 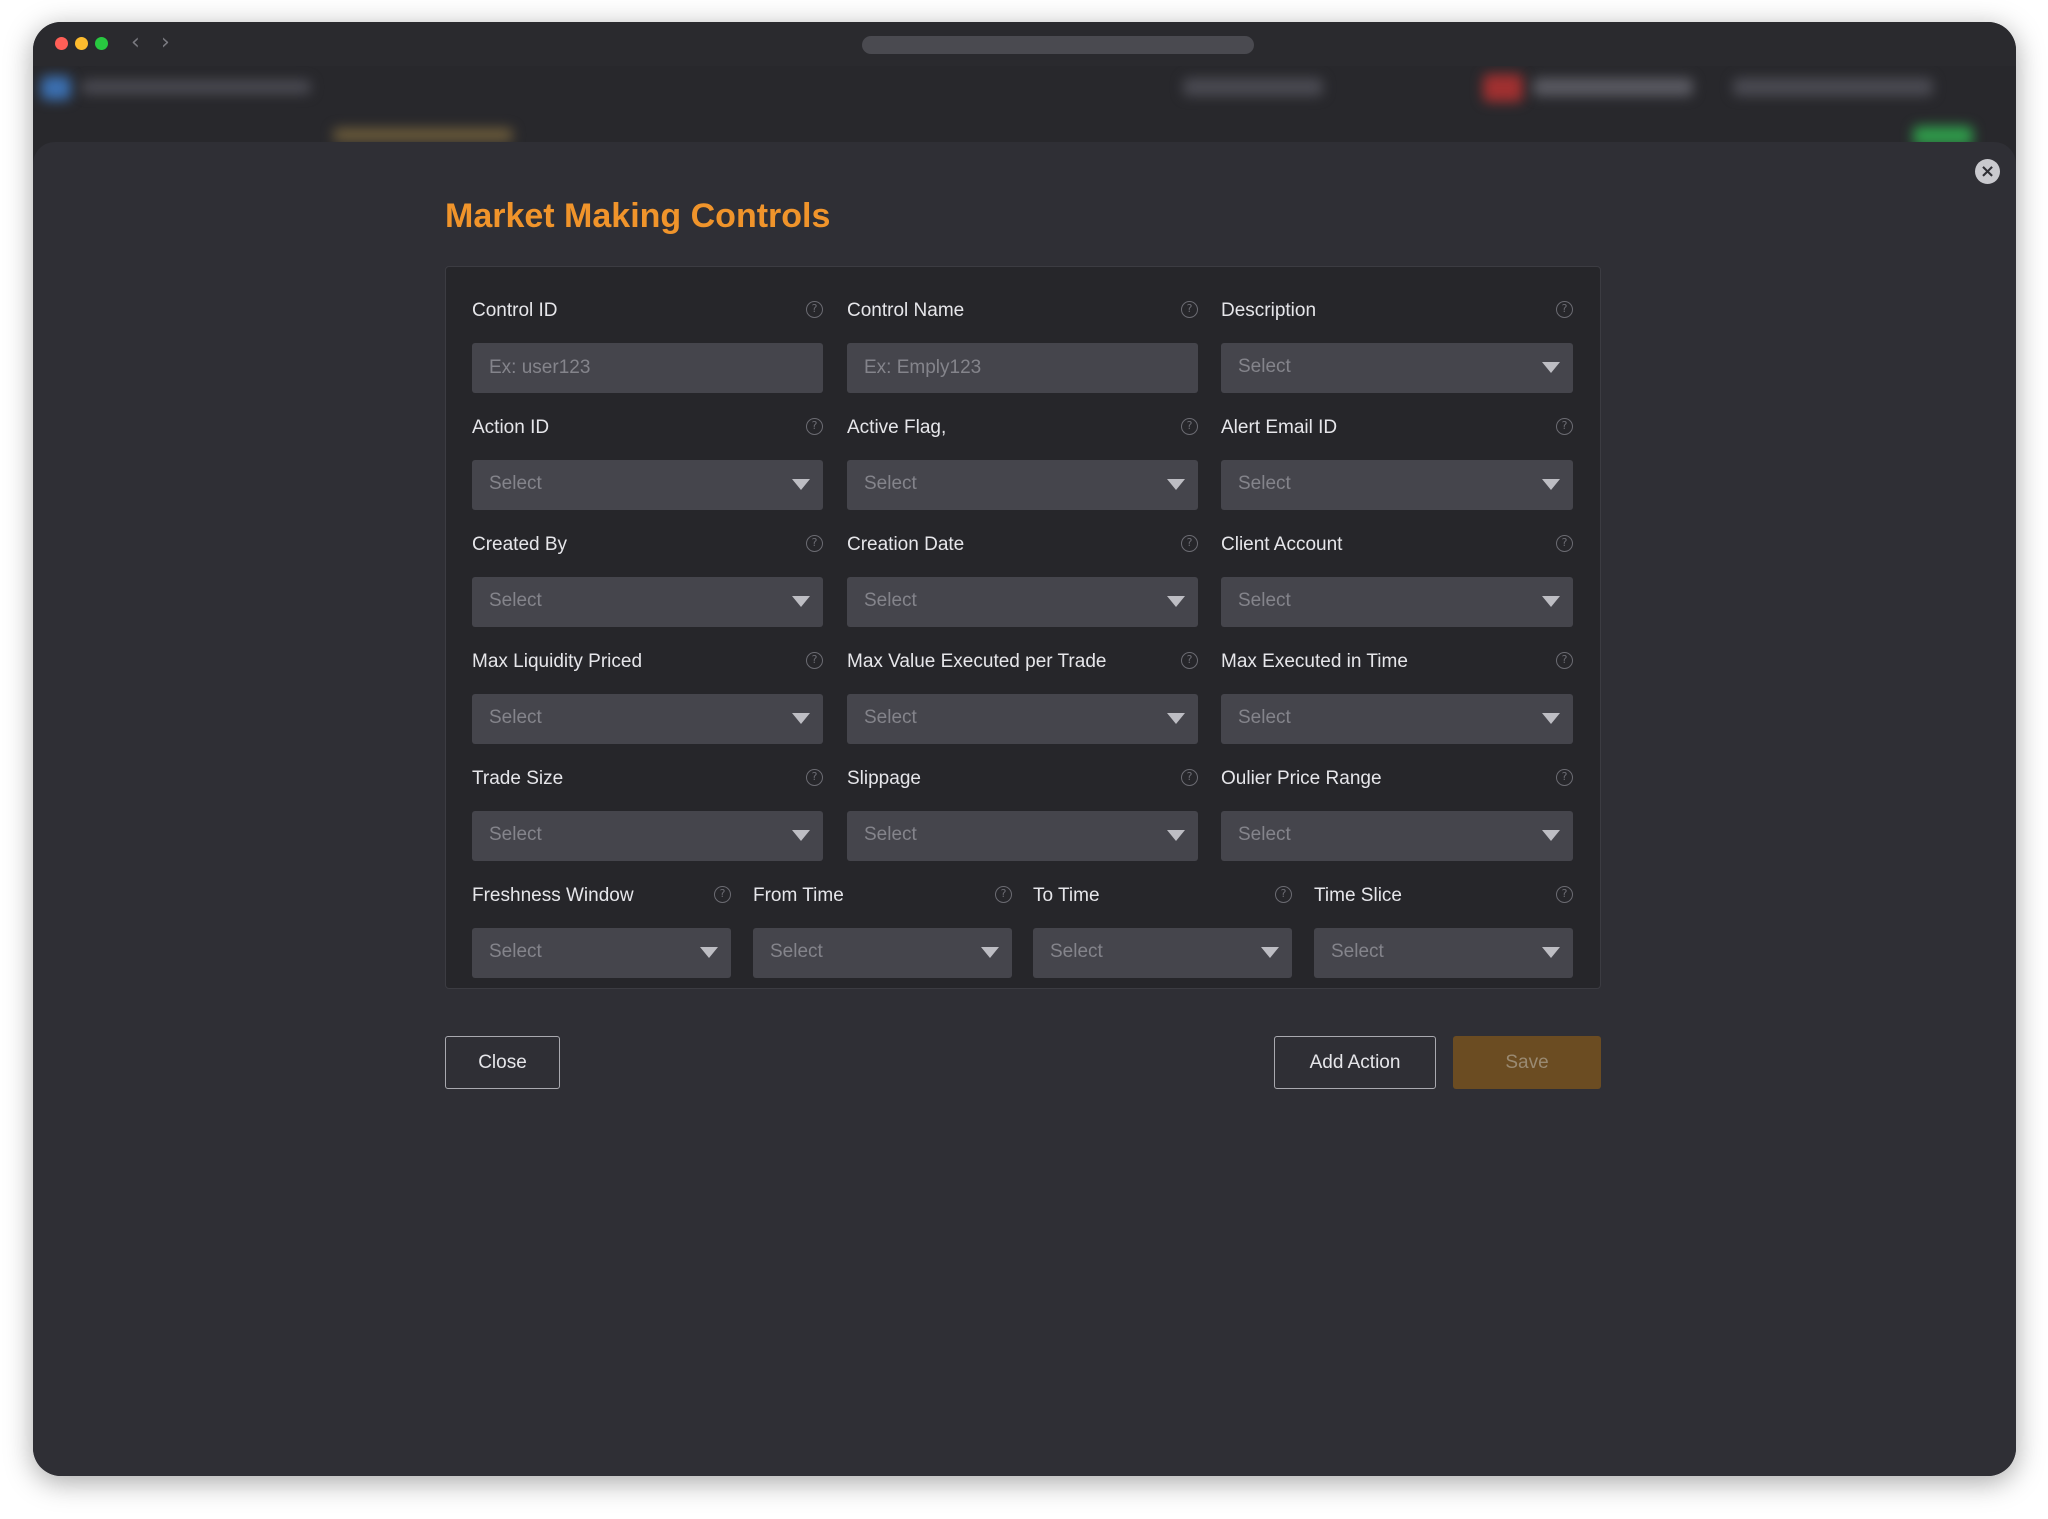 I want to click on field-label: Max Liquidity Priced, so click(x=557, y=661).